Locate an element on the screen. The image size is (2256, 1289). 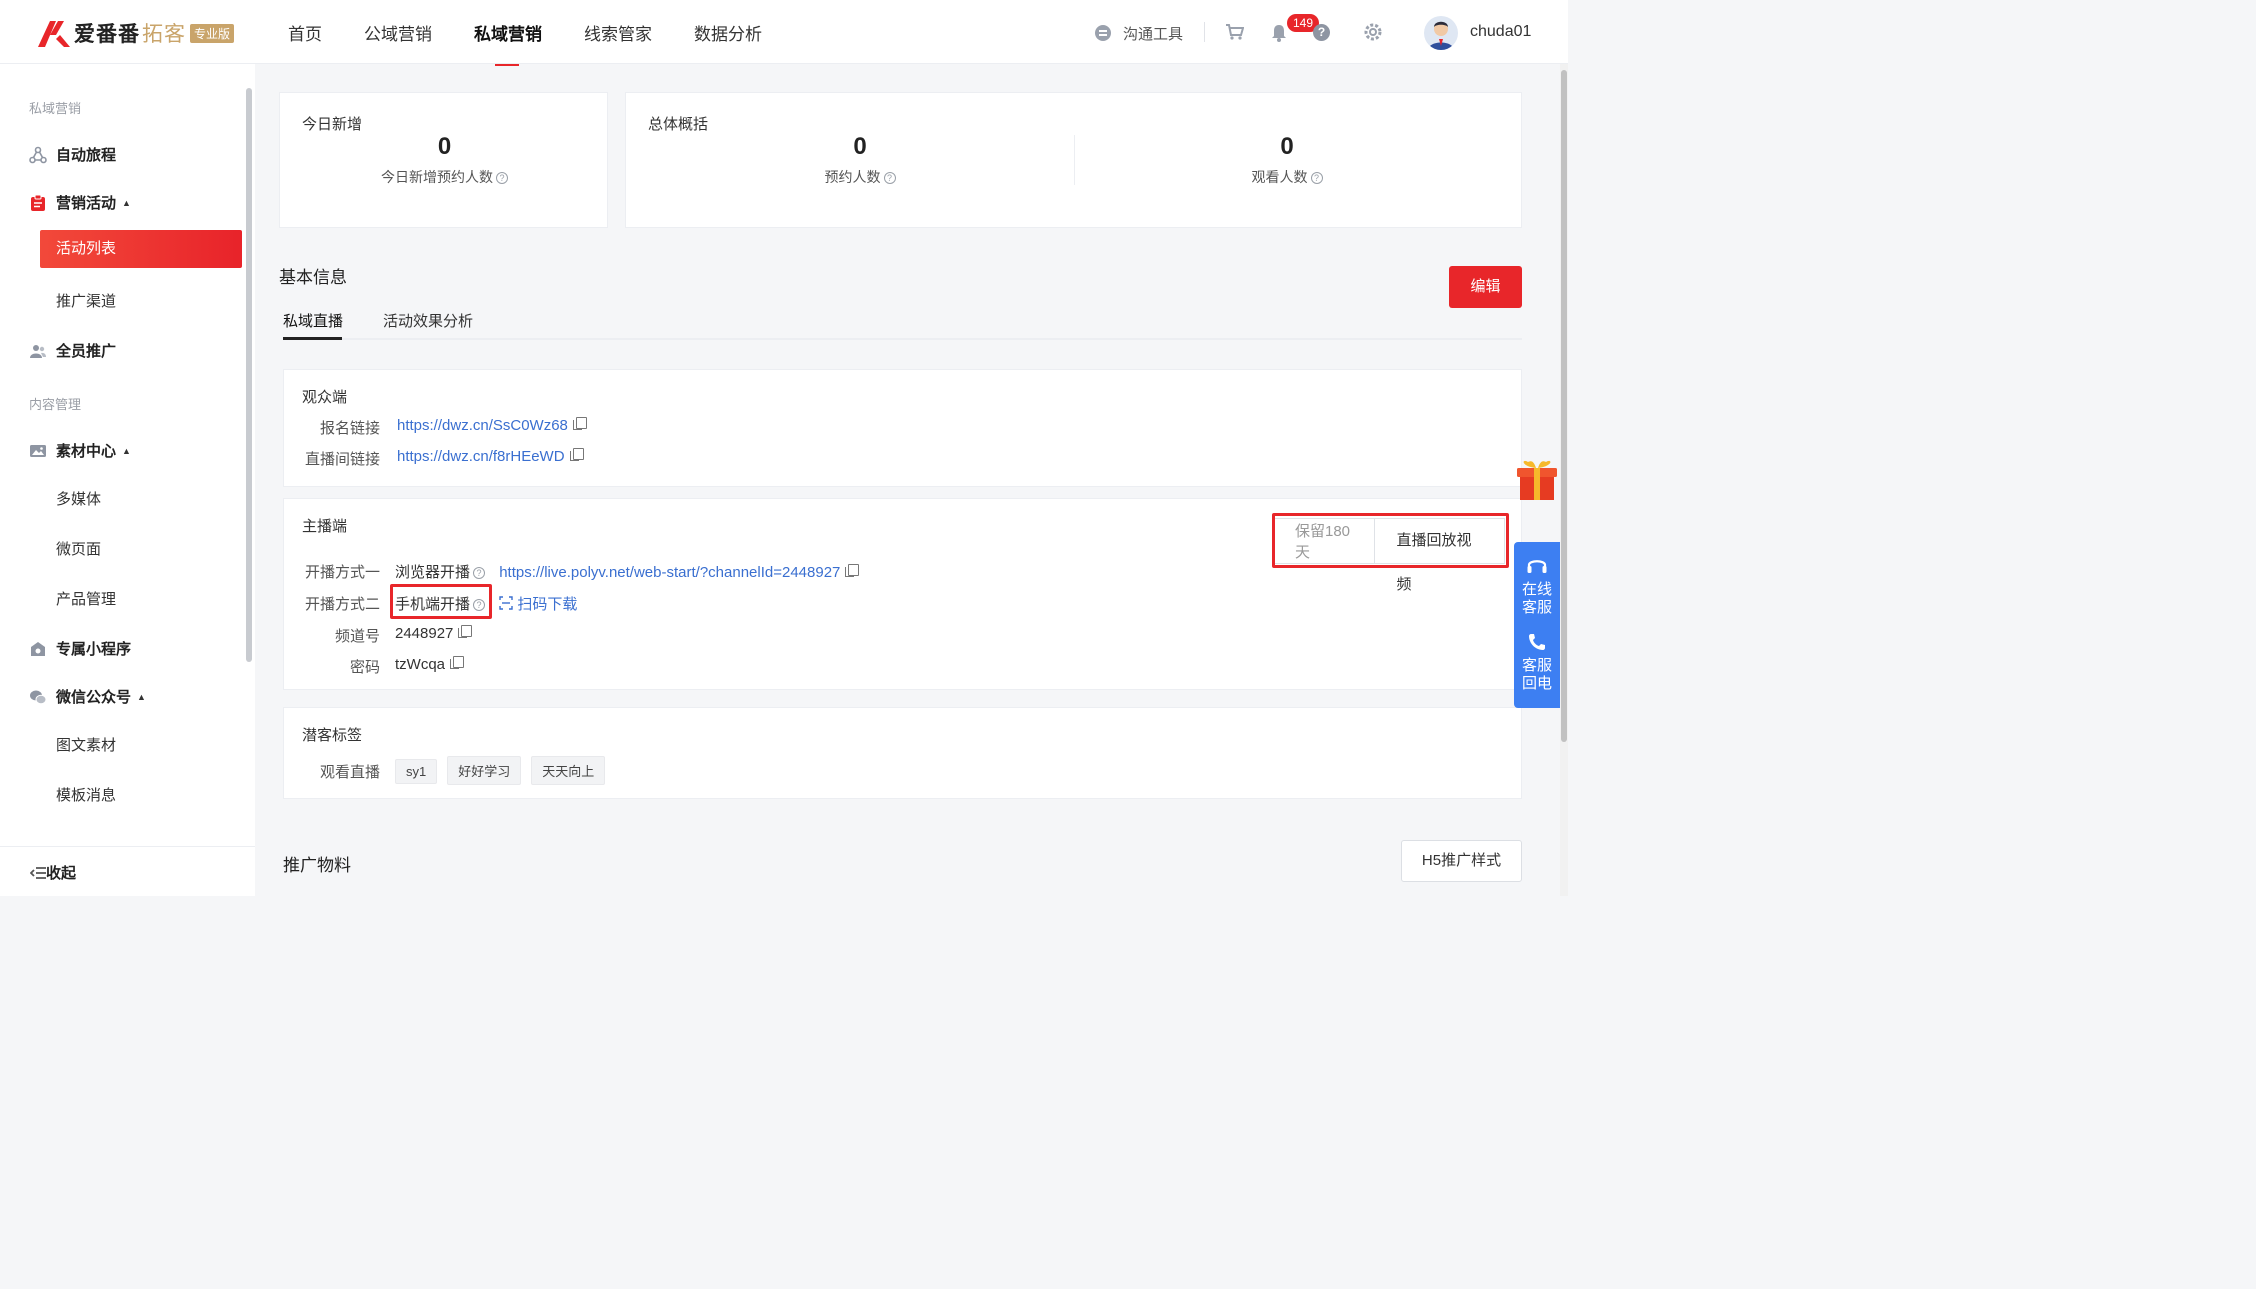
cart-icon is located at coordinates (1235, 32).